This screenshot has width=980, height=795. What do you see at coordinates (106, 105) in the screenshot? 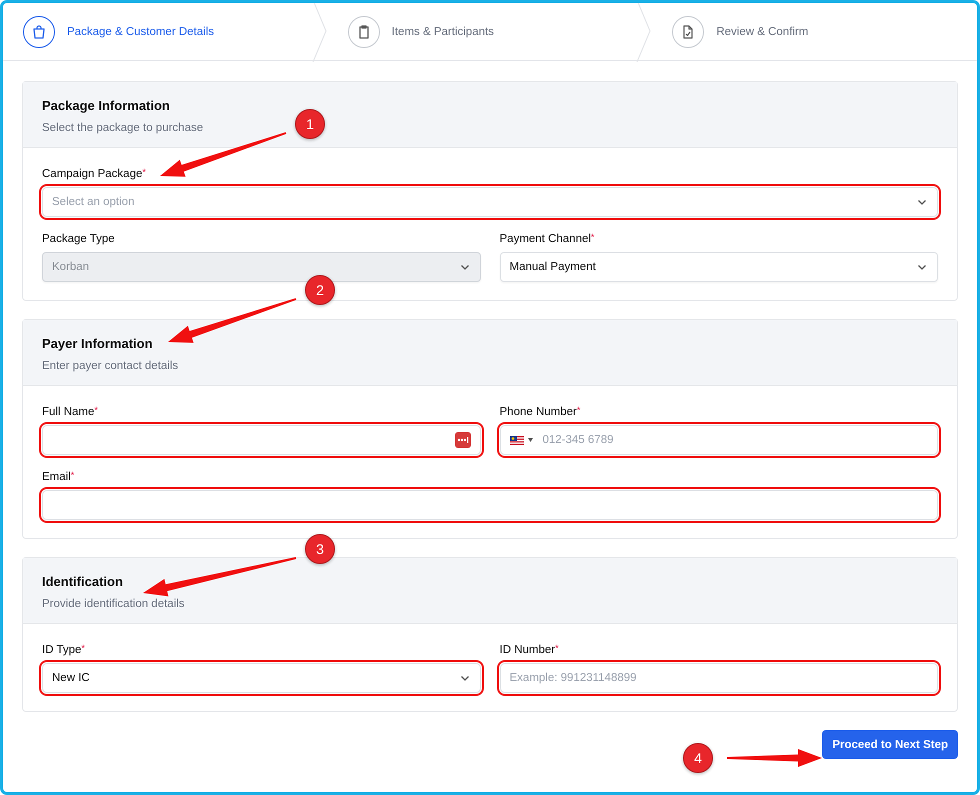
I see `section-title: Package Information` at bounding box center [106, 105].